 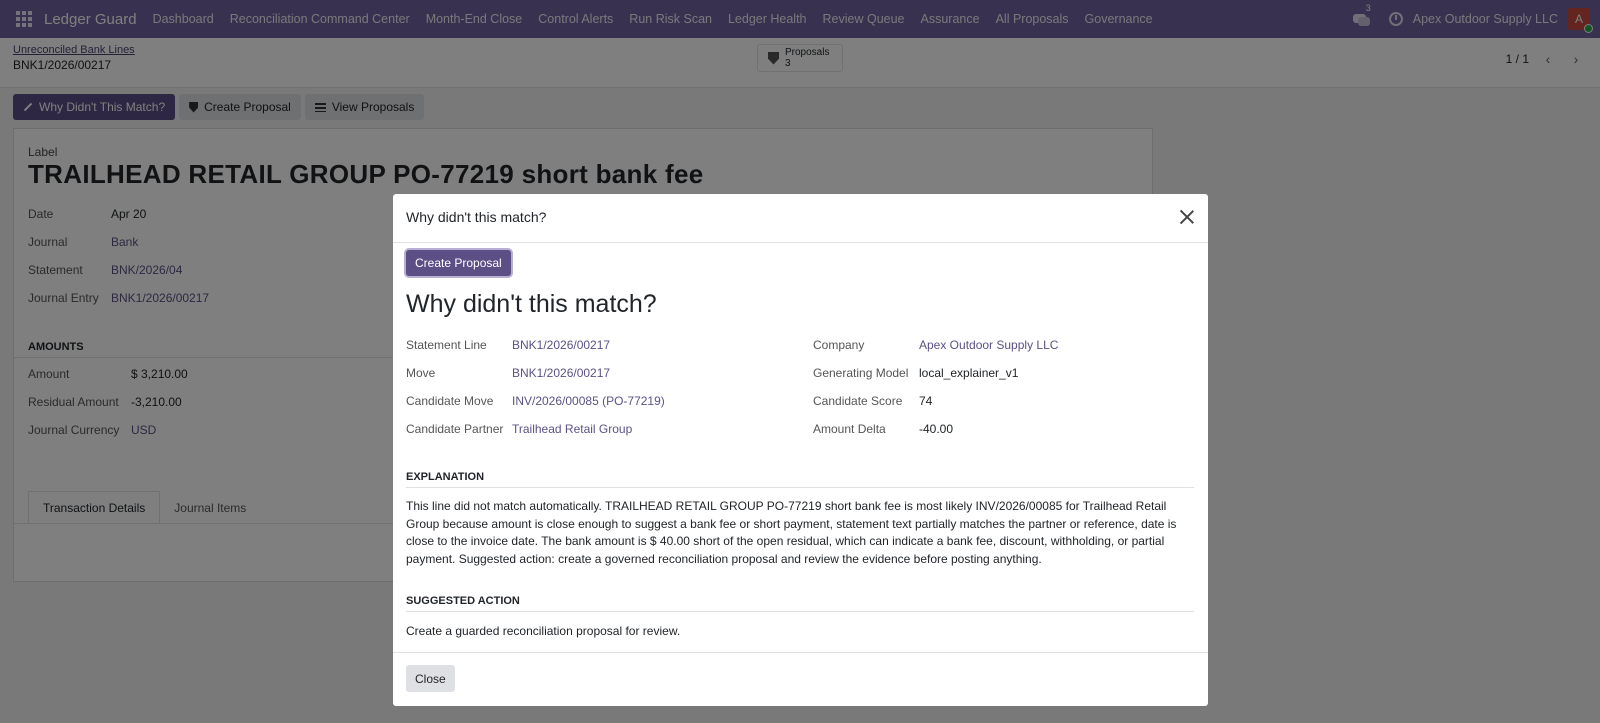 What do you see at coordinates (445, 477) in the screenshot?
I see `explanation-section-title: EXPLANATION` at bounding box center [445, 477].